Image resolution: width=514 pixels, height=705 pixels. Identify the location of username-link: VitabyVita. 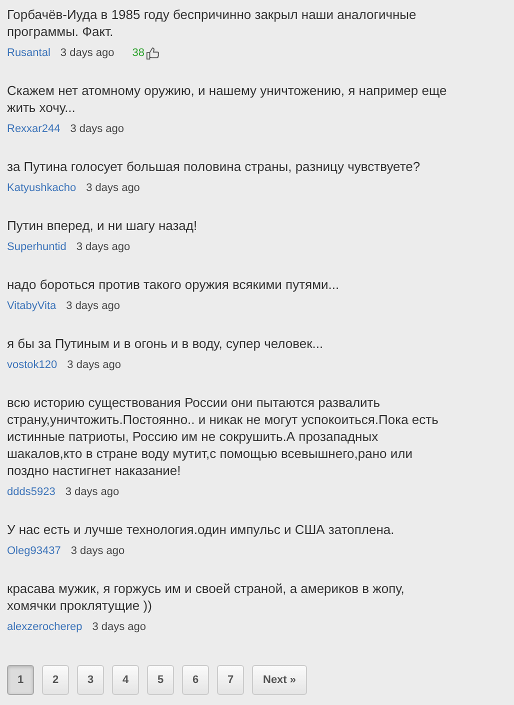
(31, 306).